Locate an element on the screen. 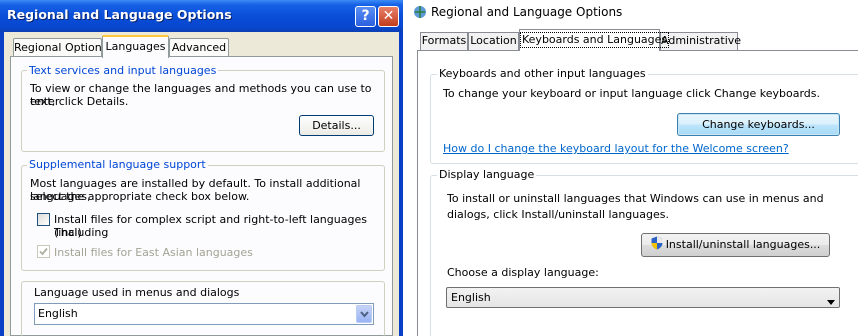 This screenshot has height=336, width=858. text-services-legend: Text services and input languages is located at coordinates (123, 70).